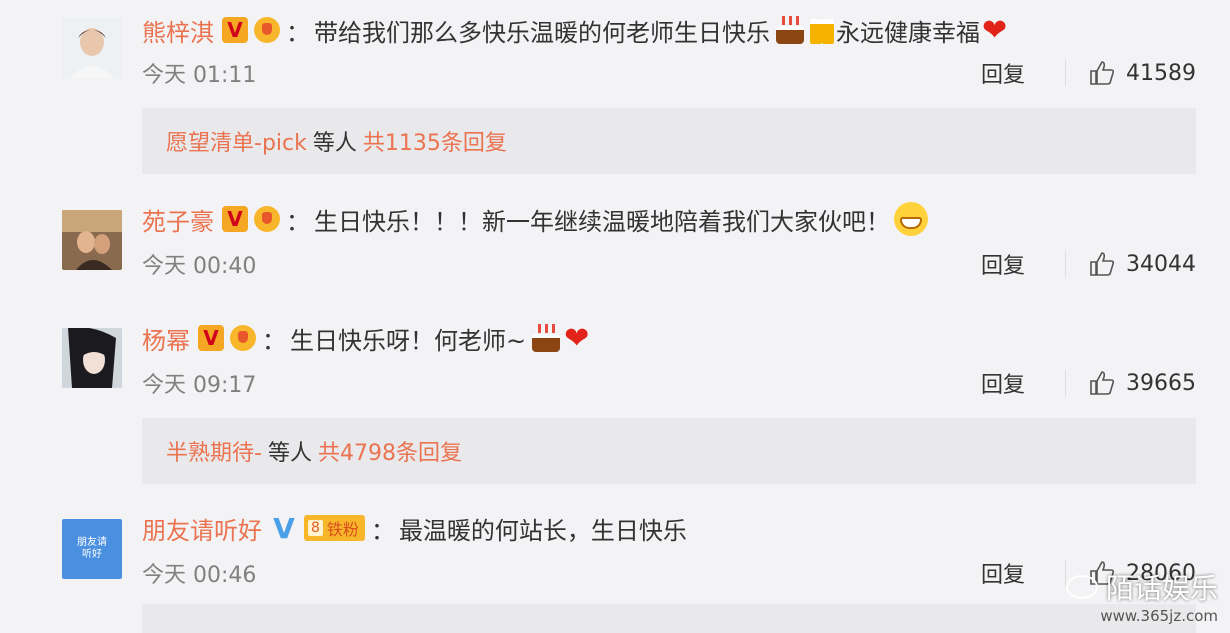 Image resolution: width=1230 pixels, height=633 pixels. What do you see at coordinates (315, 528) in the screenshot?
I see `fan-level: 8` at bounding box center [315, 528].